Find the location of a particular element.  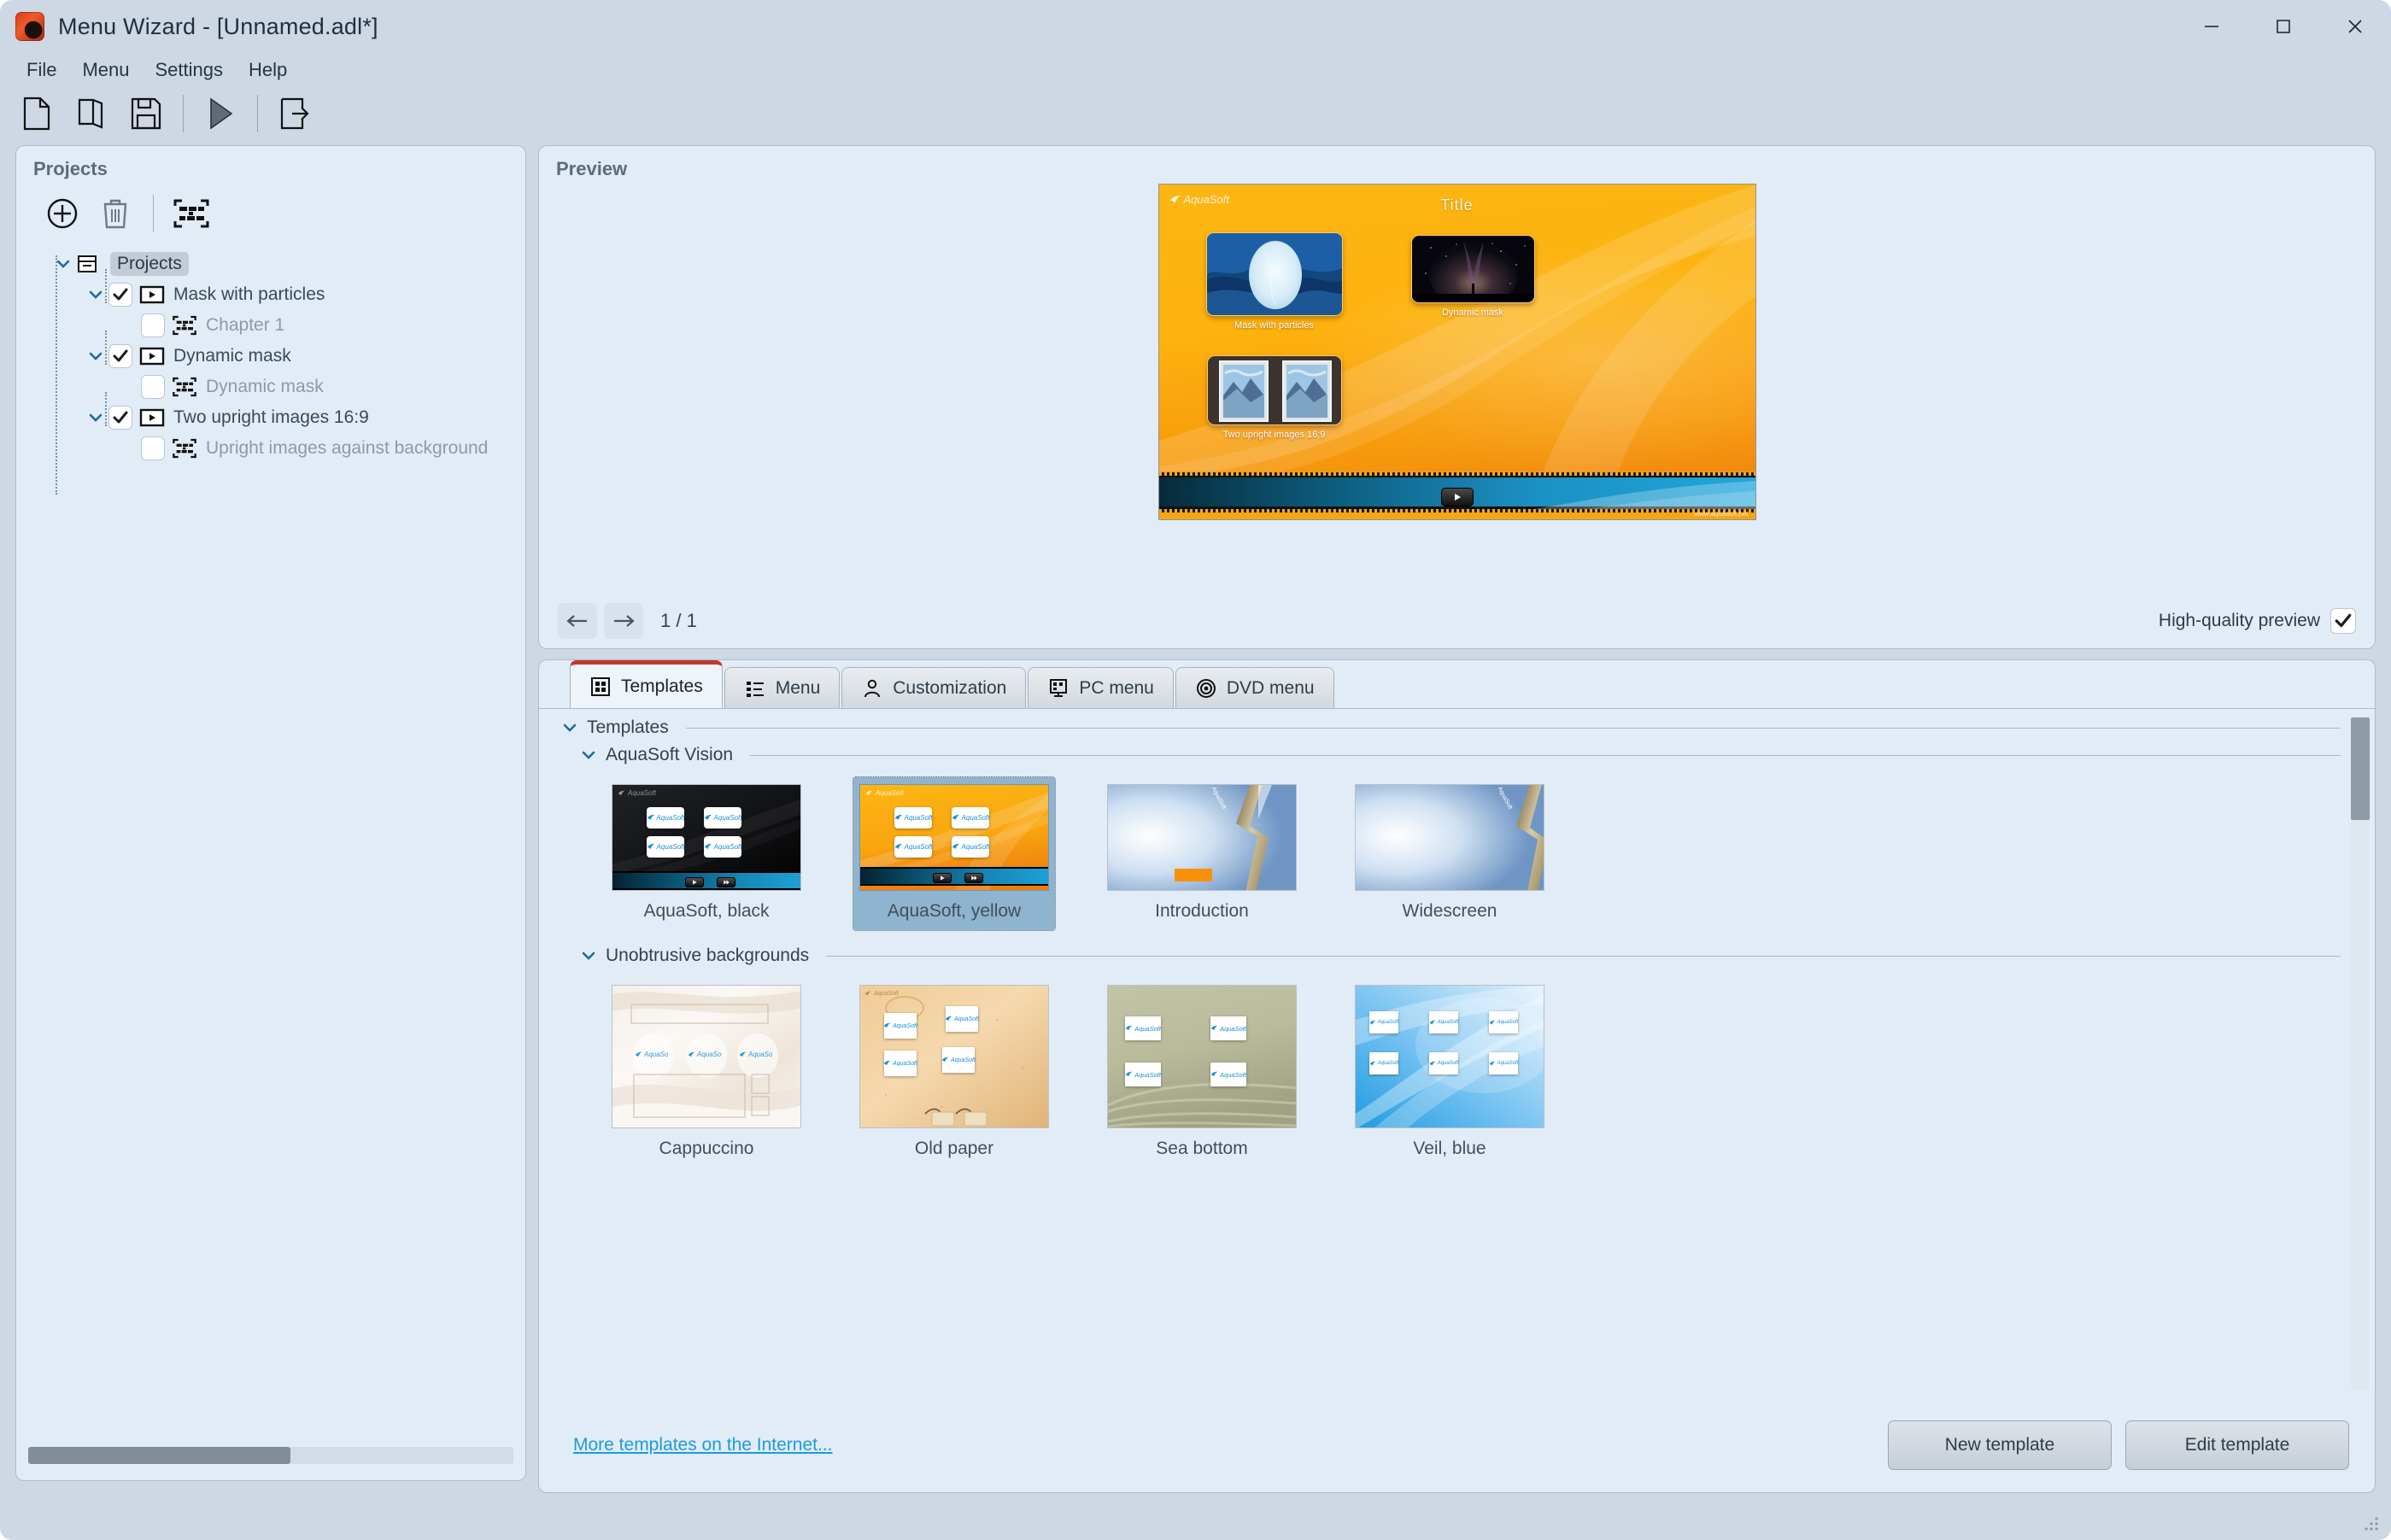

projects-horizontal-scrollbar is located at coordinates (270, 1455).